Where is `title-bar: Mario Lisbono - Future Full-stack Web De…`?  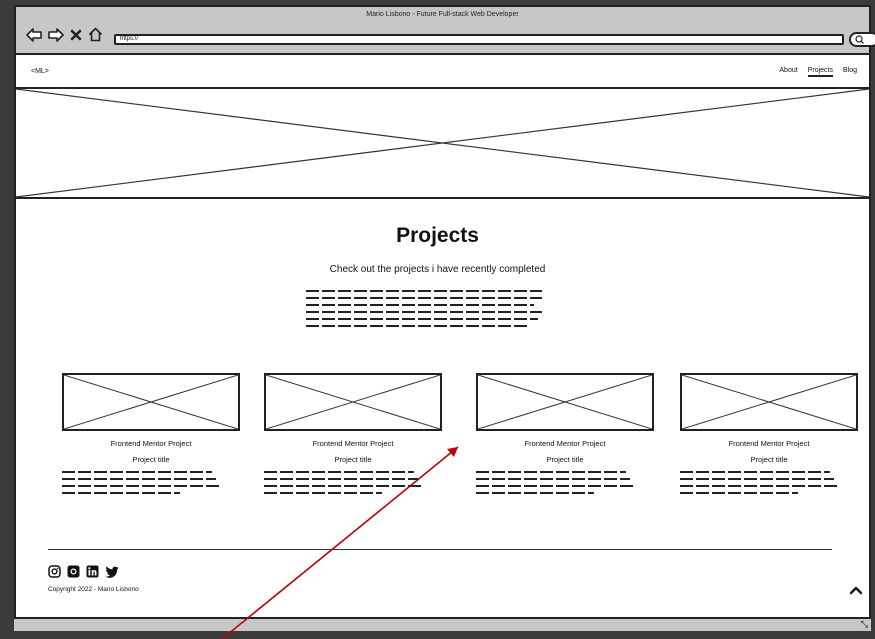 title-bar: Mario Lisbono - Future Full-stack Web De… is located at coordinates (445, 31).